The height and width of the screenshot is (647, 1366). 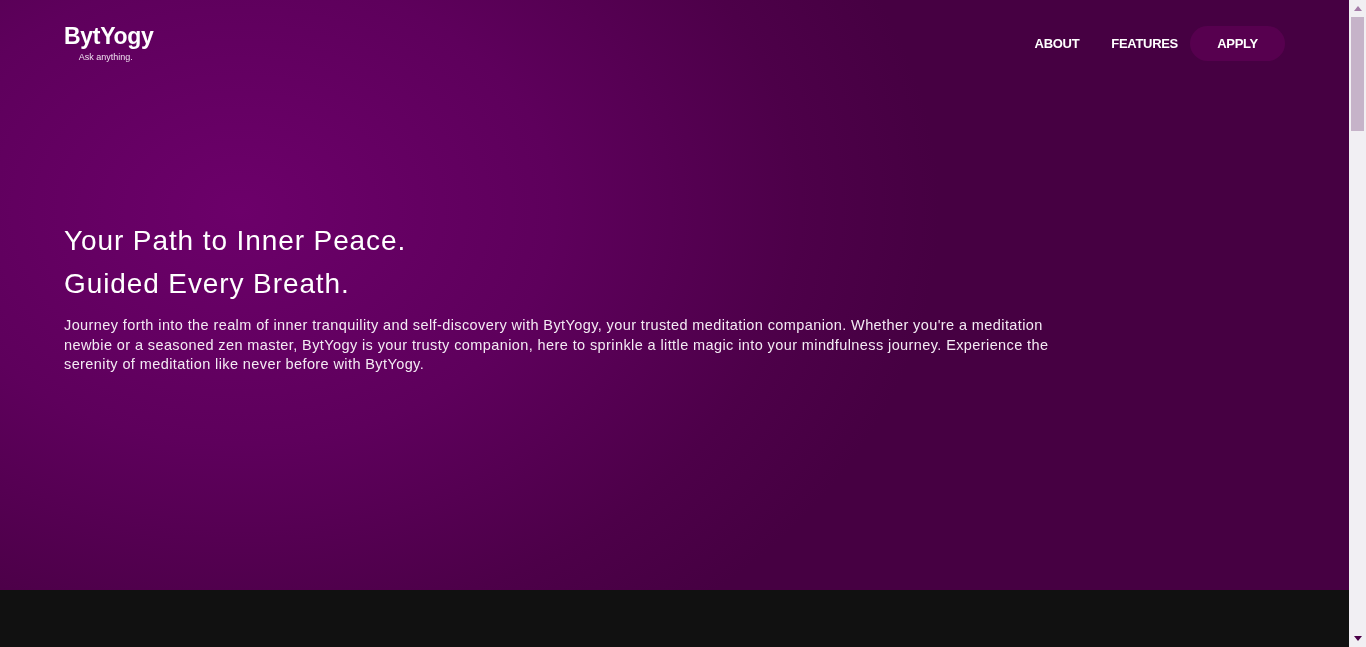 I want to click on headline-line: Your Path to Inner Peace., so click(x=235, y=241).